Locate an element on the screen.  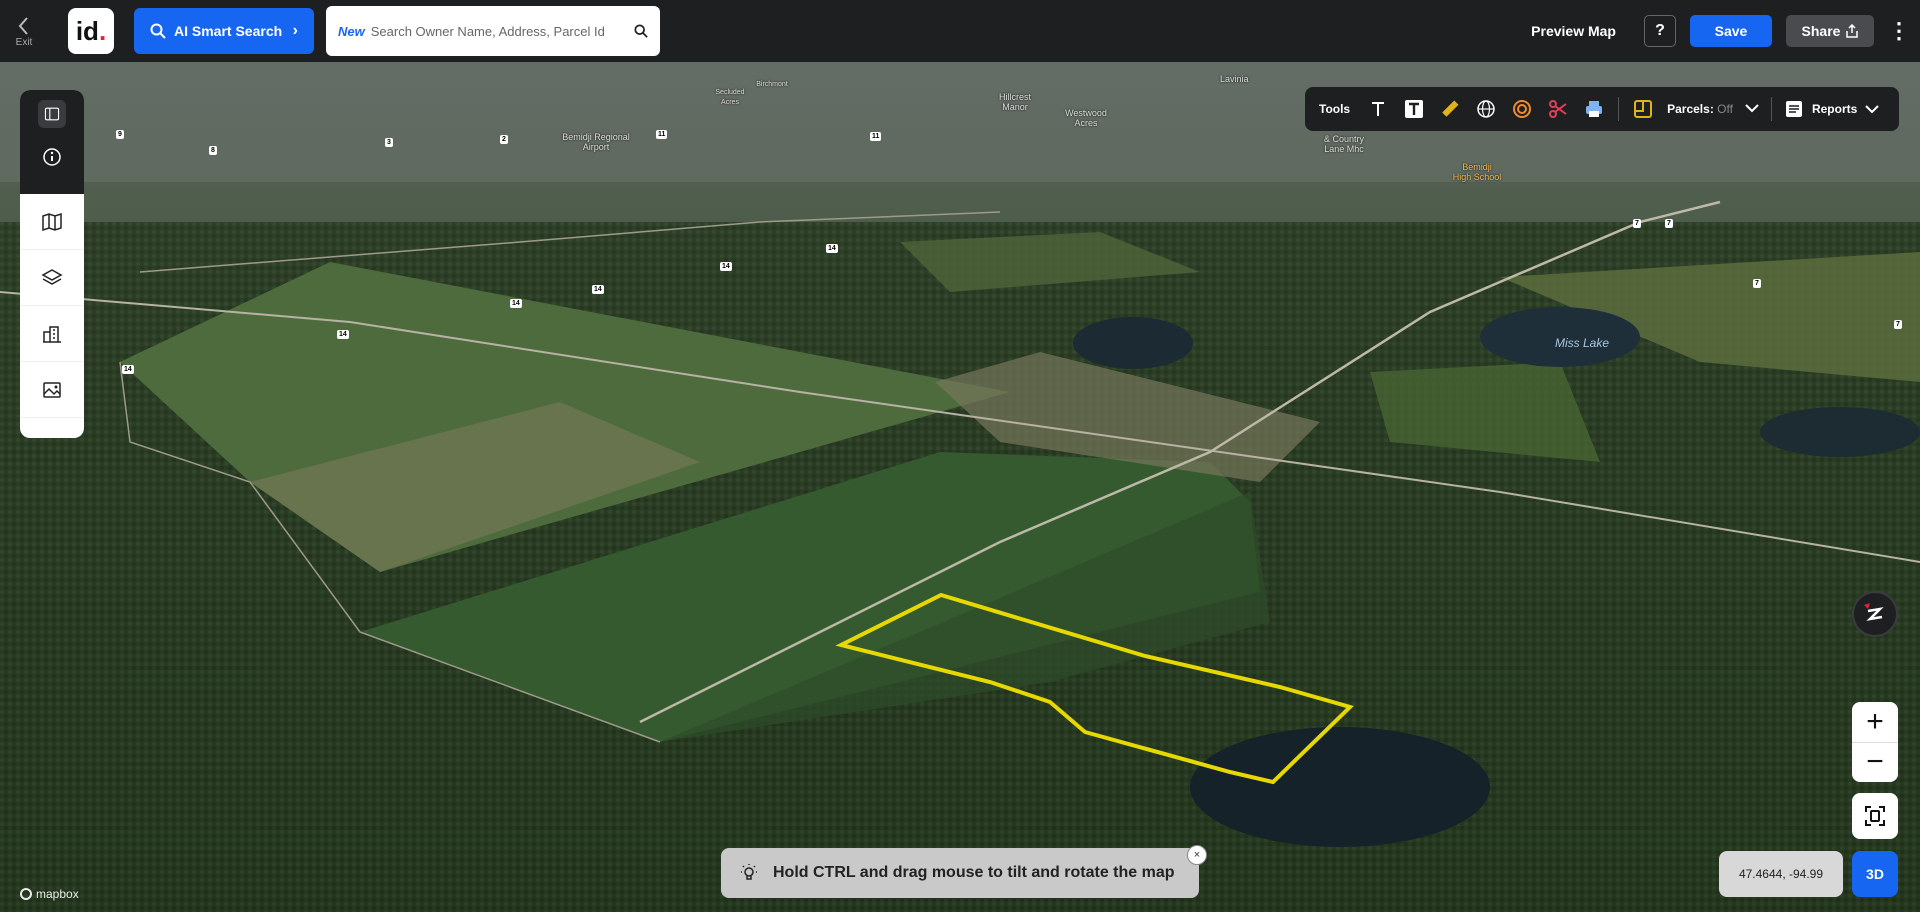
parcels-label: Parcels: is located at coordinates (1690, 109).